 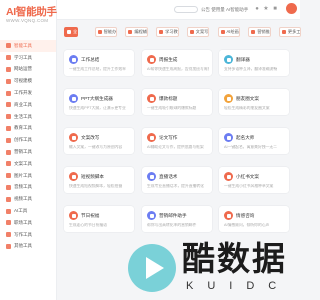 What do you see at coordinates (257, 9) in the screenshot?
I see `bell-icon: ●` at bounding box center [257, 9].